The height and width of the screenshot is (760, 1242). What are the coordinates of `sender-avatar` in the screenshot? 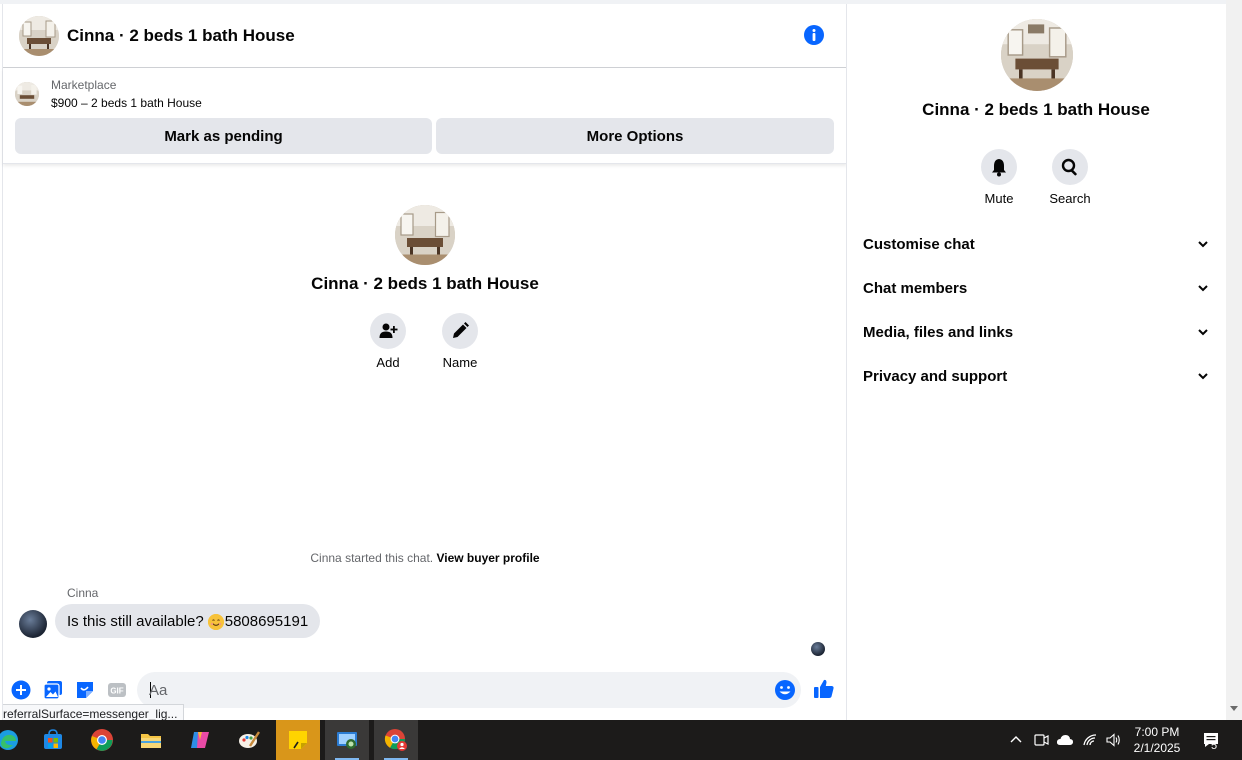 It's located at (33, 624).